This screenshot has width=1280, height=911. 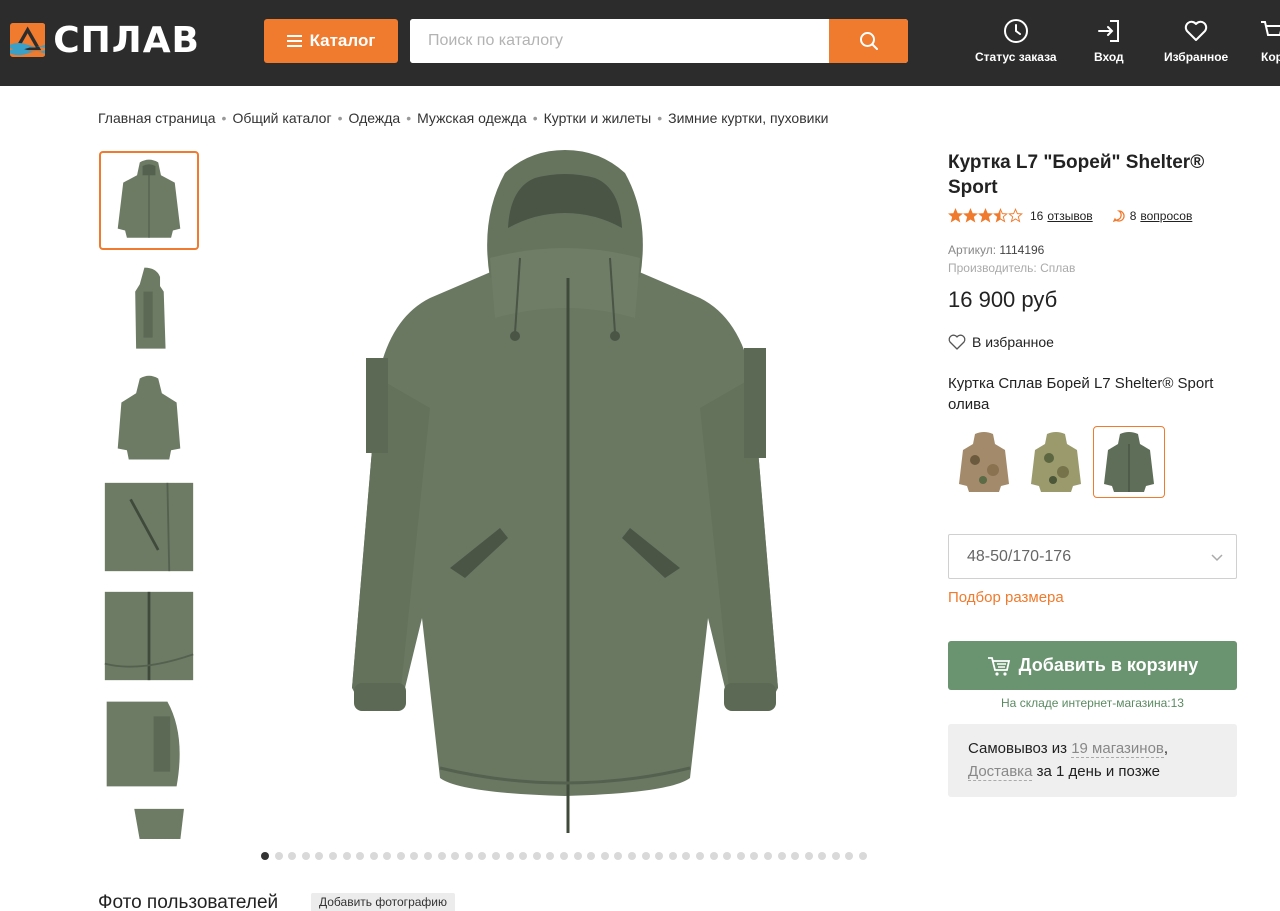 I want to click on manufacturer-value: Сплав, so click(x=1058, y=268).